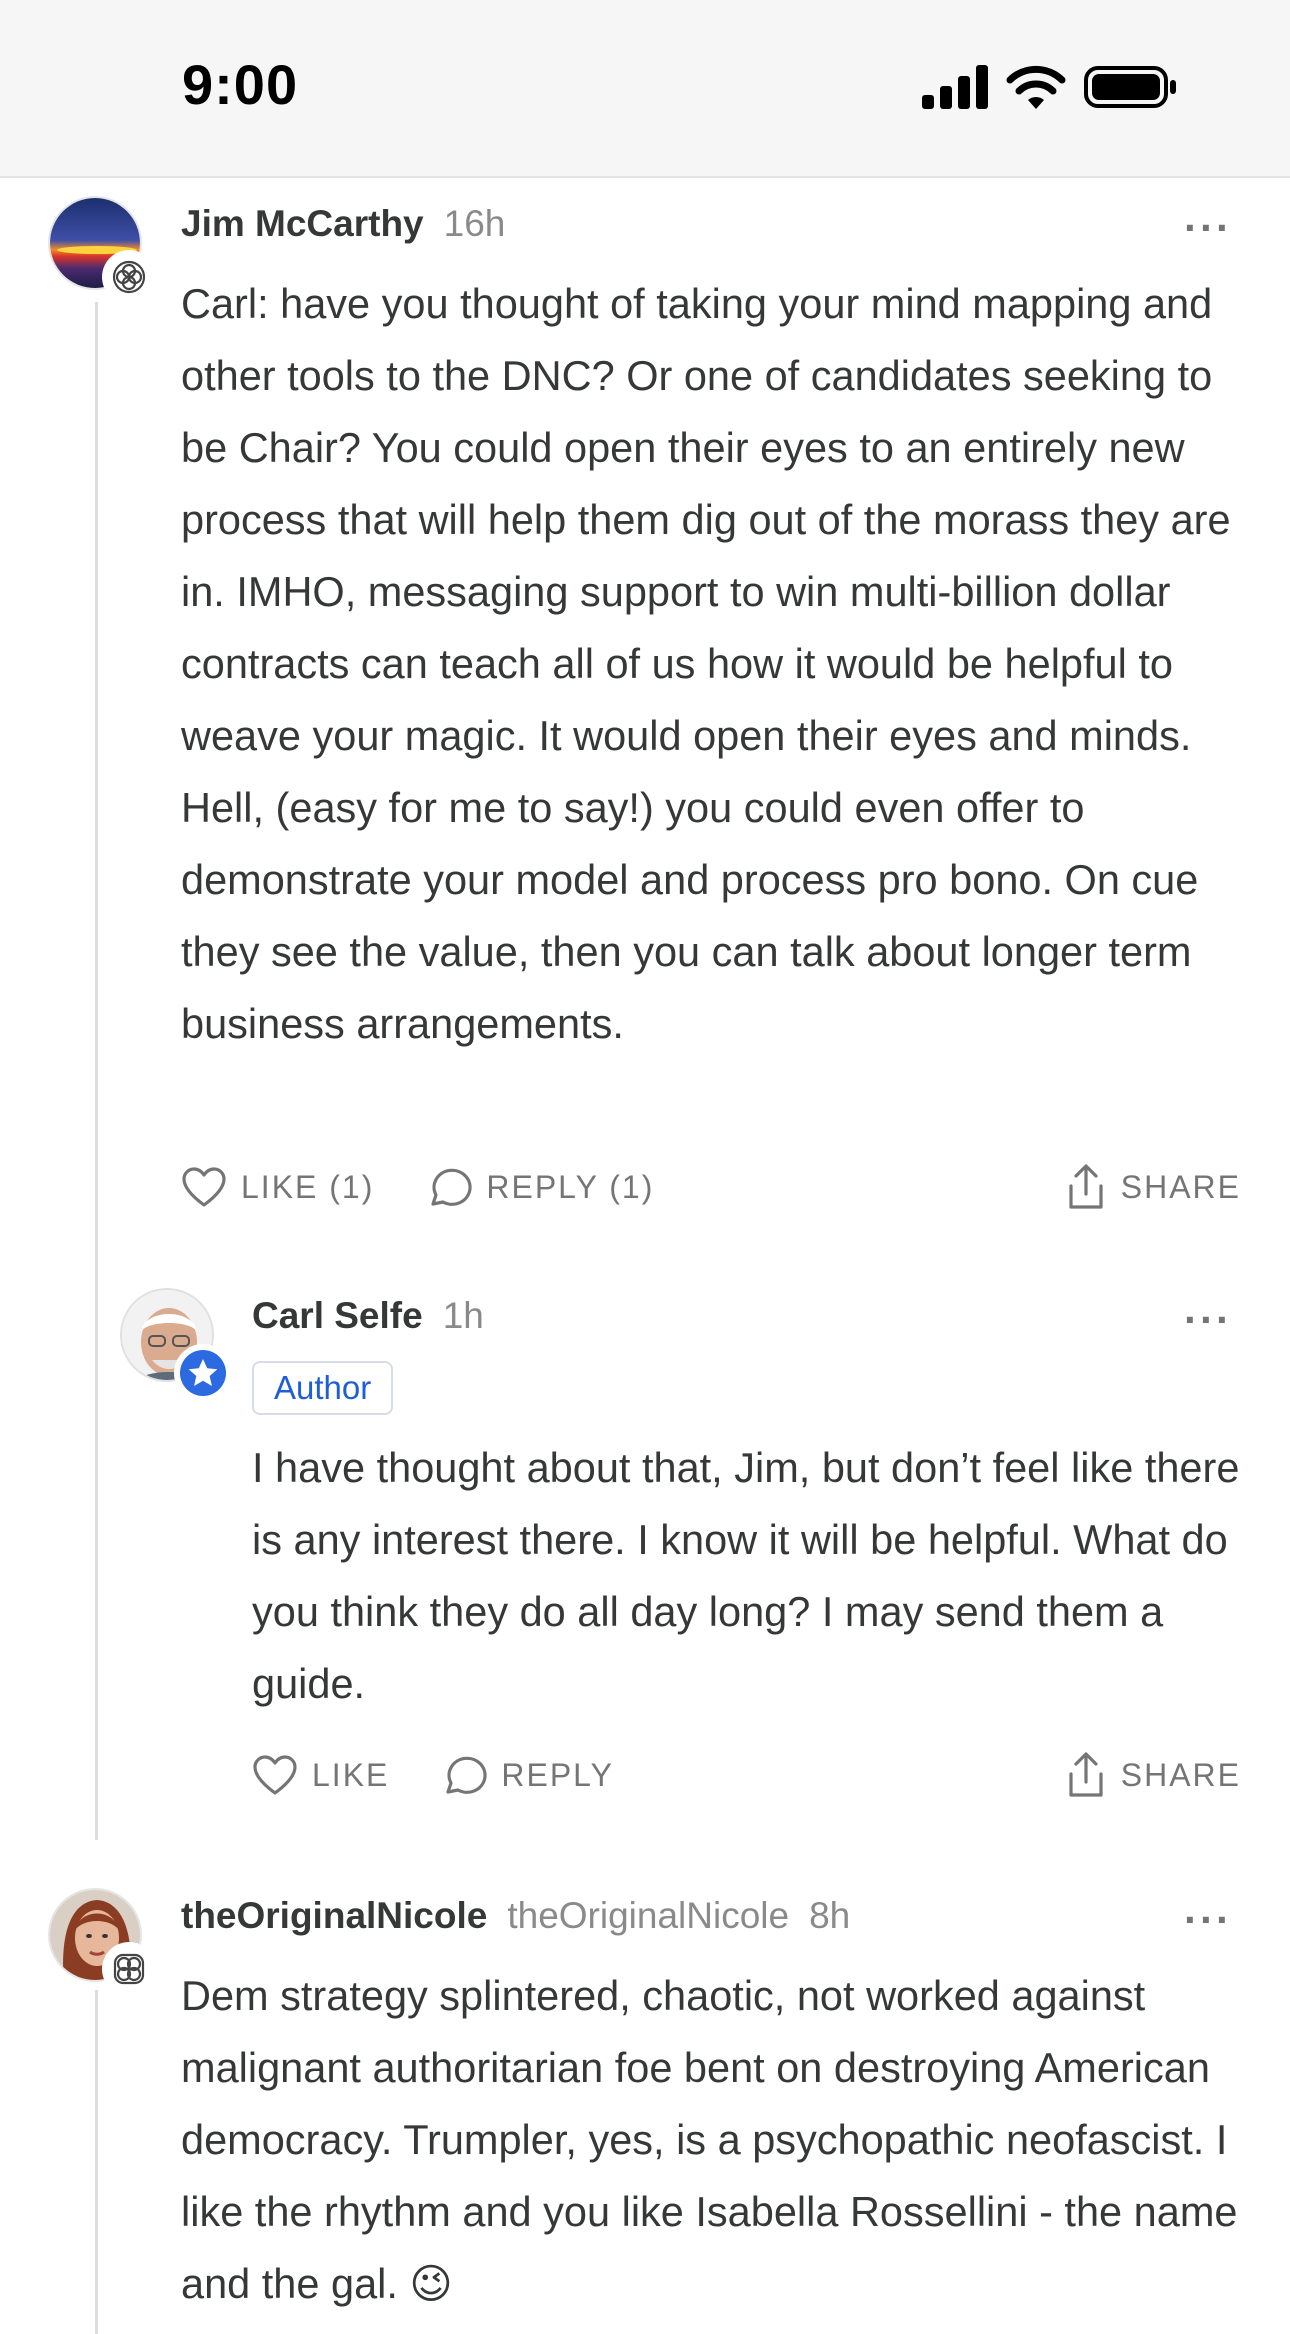 This screenshot has width=1290, height=2334. What do you see at coordinates (1036, 87) in the screenshot?
I see `wifi-icon` at bounding box center [1036, 87].